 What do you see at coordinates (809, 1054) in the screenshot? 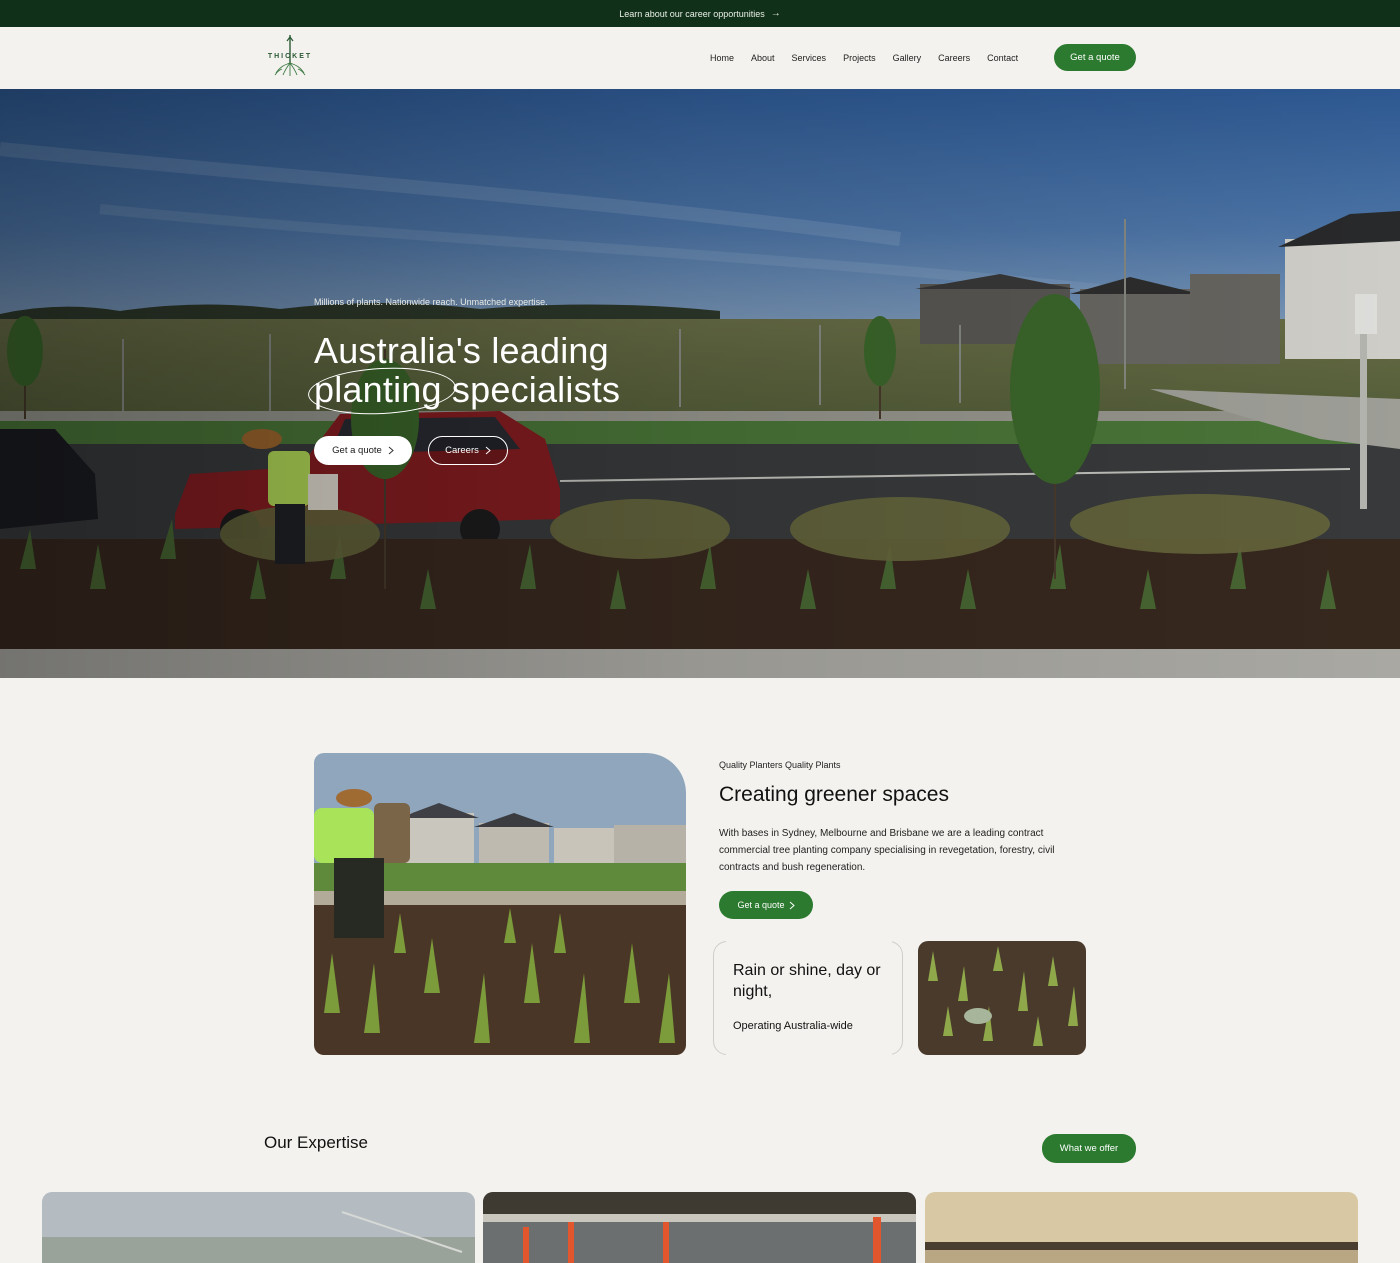
I see `card-notch-bottom` at bounding box center [809, 1054].